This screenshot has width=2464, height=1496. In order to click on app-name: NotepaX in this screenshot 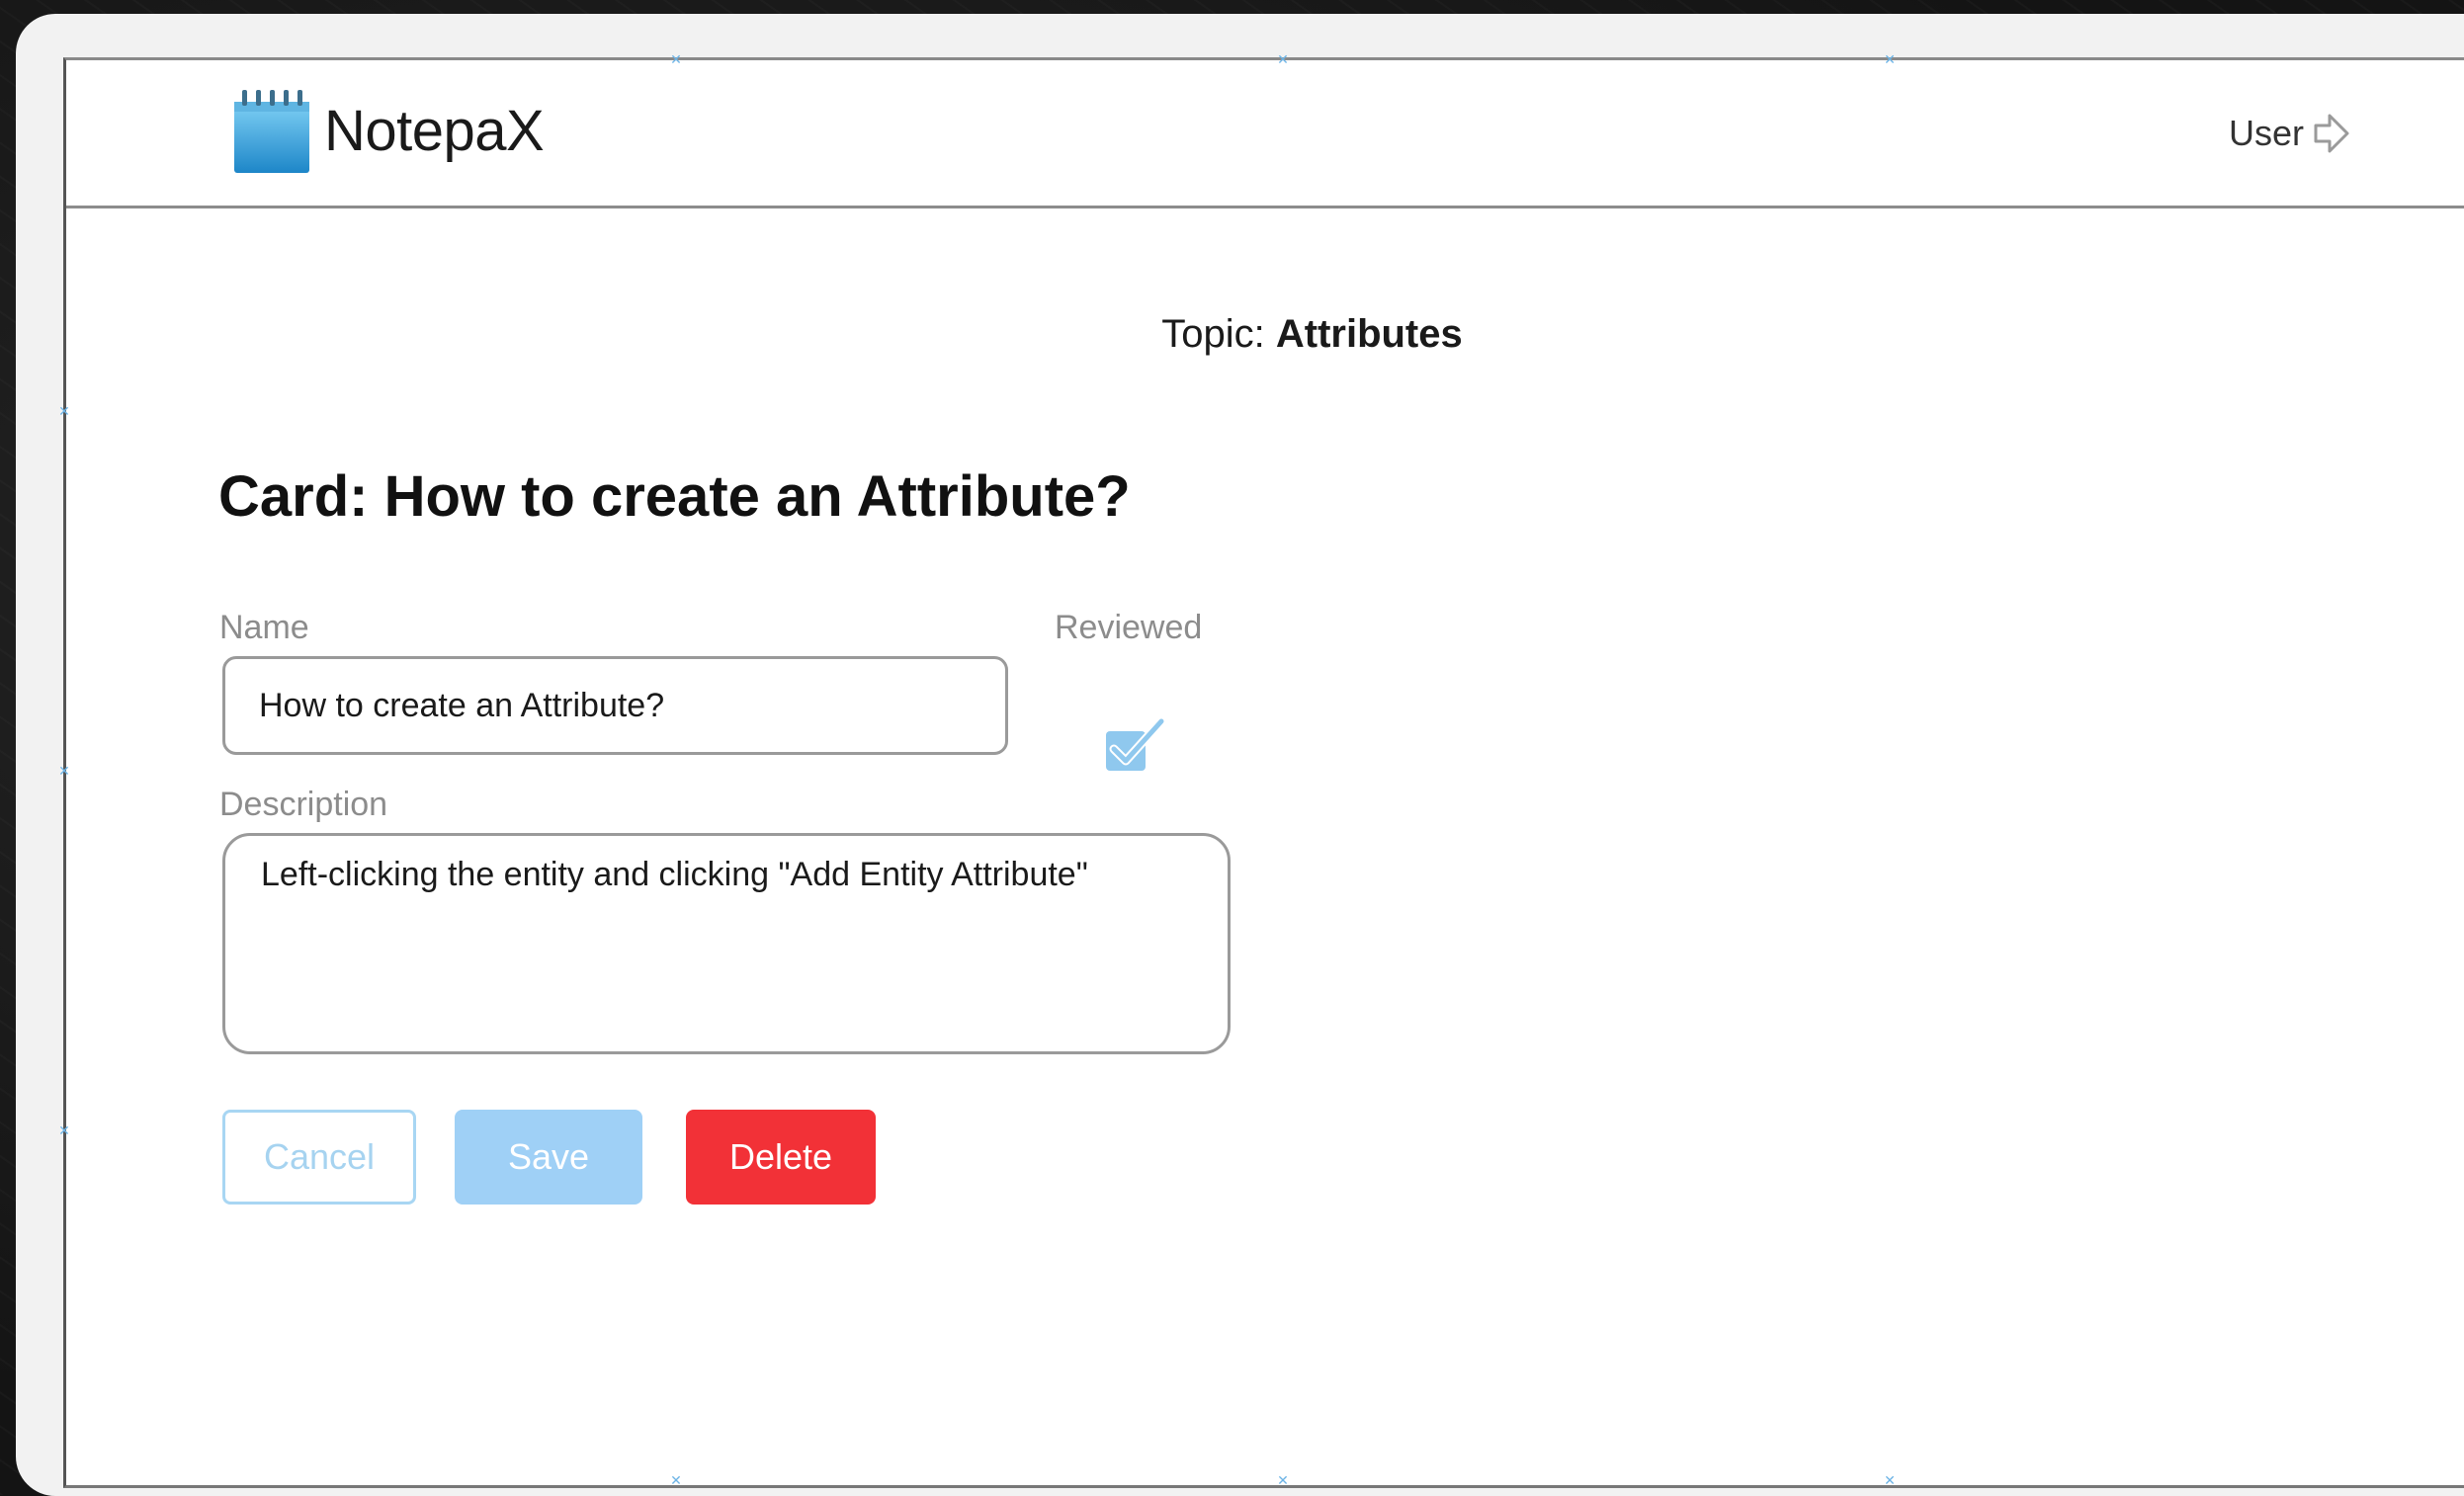, I will do `click(435, 131)`.